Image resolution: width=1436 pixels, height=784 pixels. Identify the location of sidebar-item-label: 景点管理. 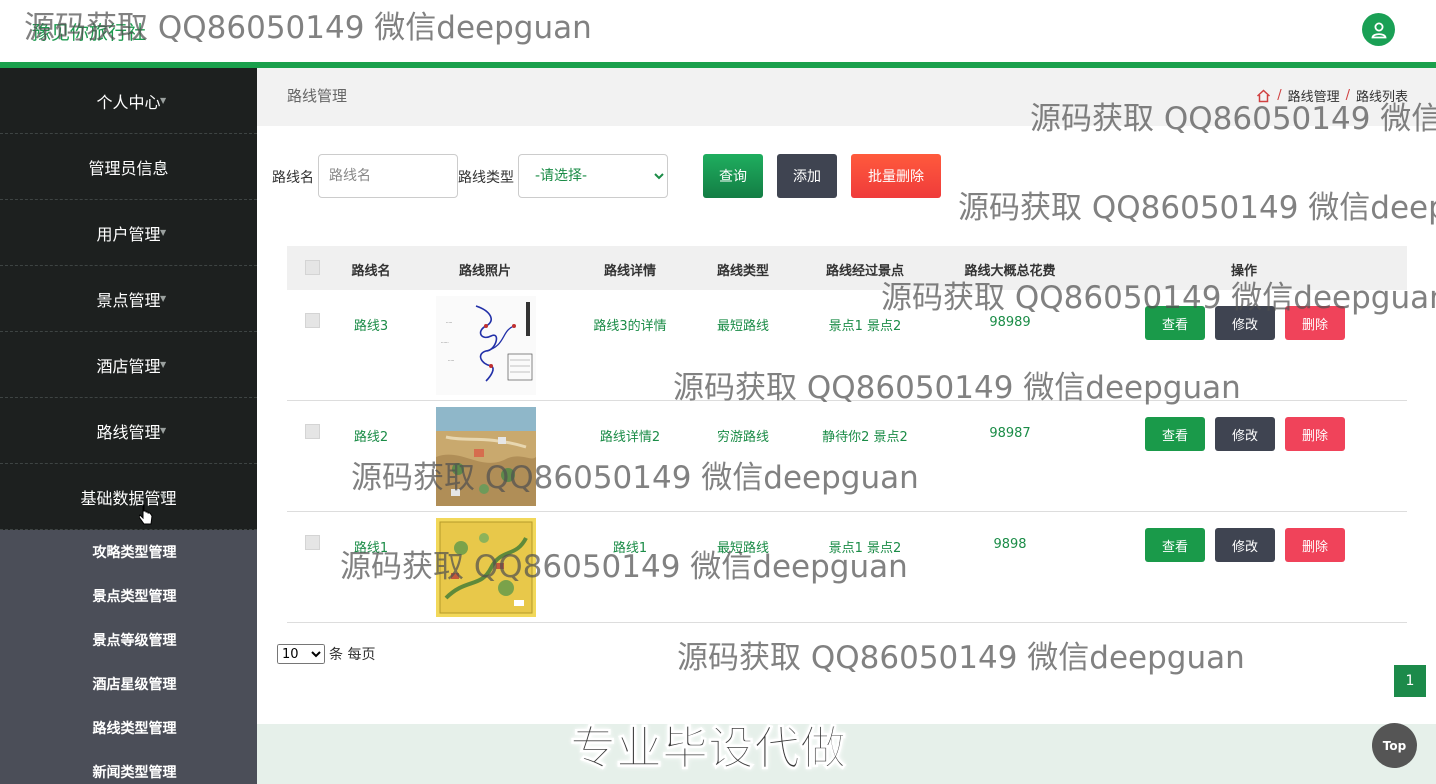
(128, 300).